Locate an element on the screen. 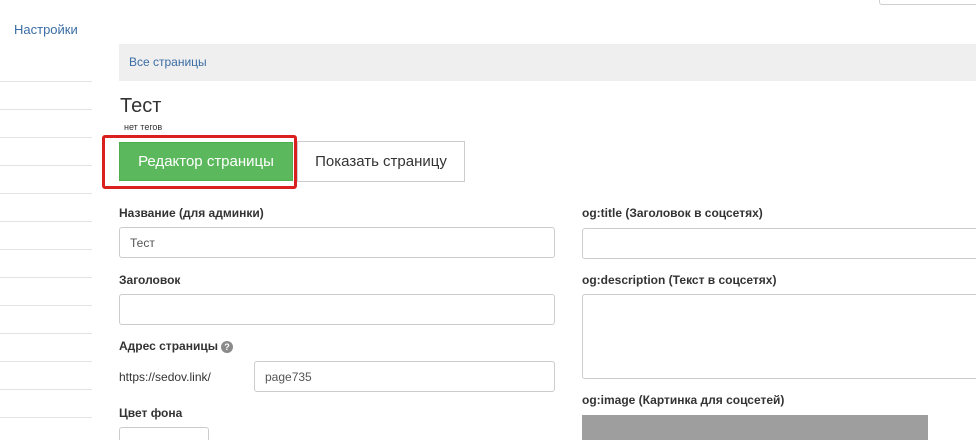 Image resolution: width=976 pixels, height=440 pixels. top-right-control is located at coordinates (927, 2).